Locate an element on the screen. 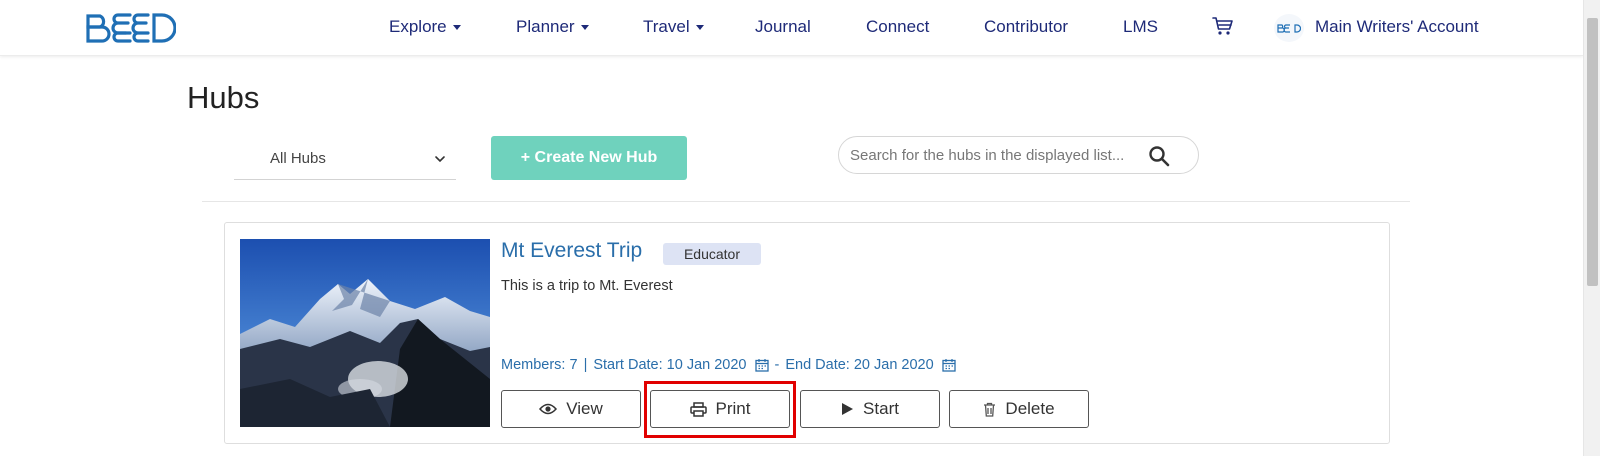 Image resolution: width=1600 pixels, height=456 pixels. nav-connect-label: Connect is located at coordinates (898, 26).